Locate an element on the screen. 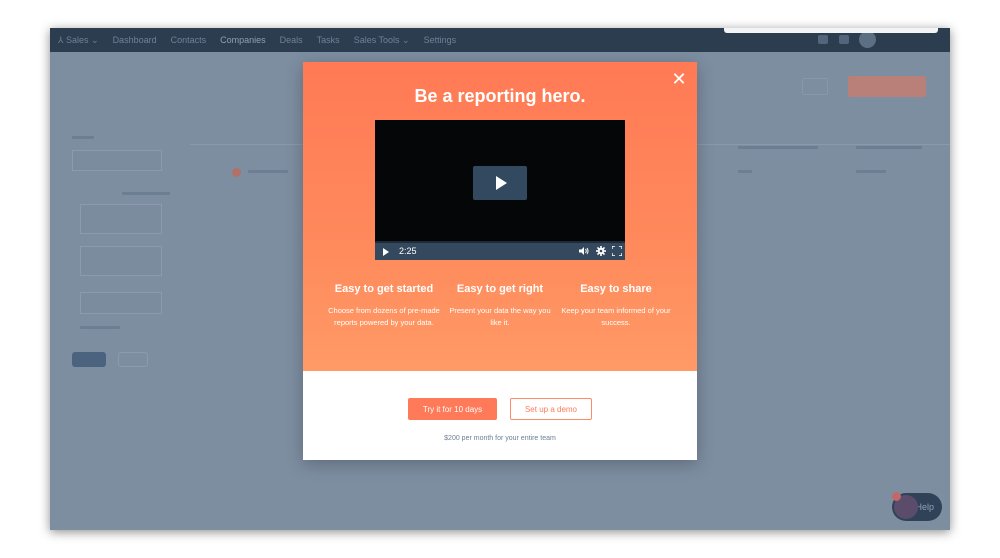  video-progress-bar is located at coordinates (500, 242).